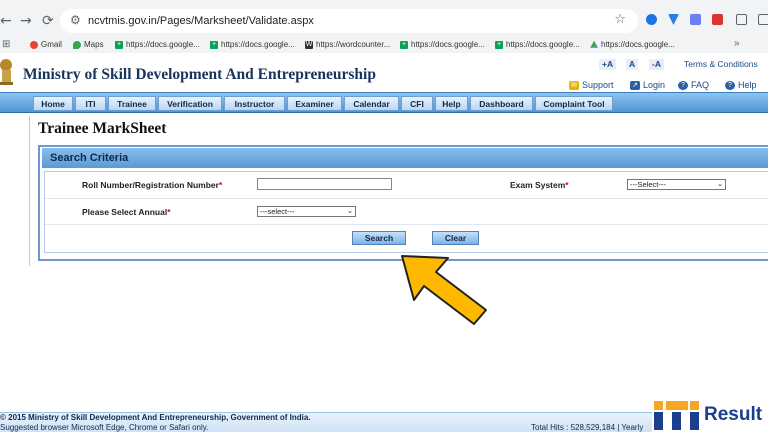 This screenshot has height=432, width=768. I want to click on menu-help: Help, so click(451, 103).